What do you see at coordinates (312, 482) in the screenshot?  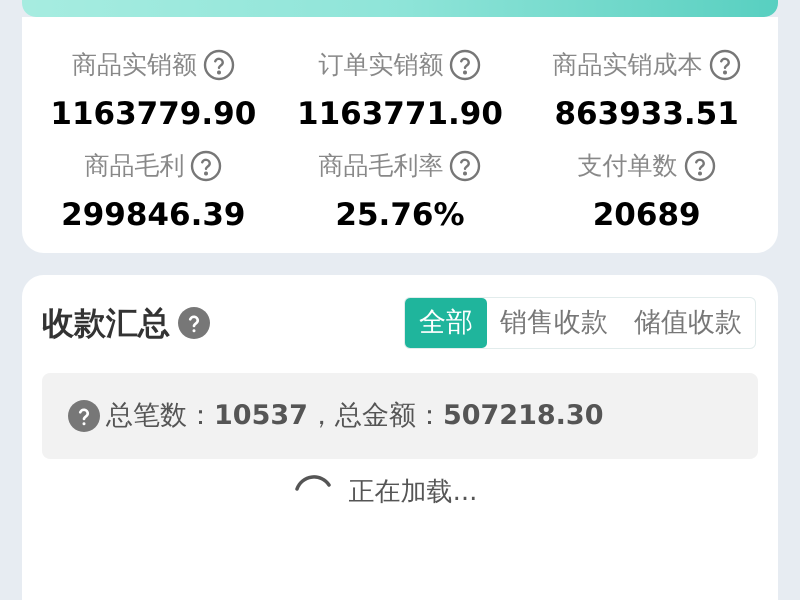 I see `loading-spinner-icon` at bounding box center [312, 482].